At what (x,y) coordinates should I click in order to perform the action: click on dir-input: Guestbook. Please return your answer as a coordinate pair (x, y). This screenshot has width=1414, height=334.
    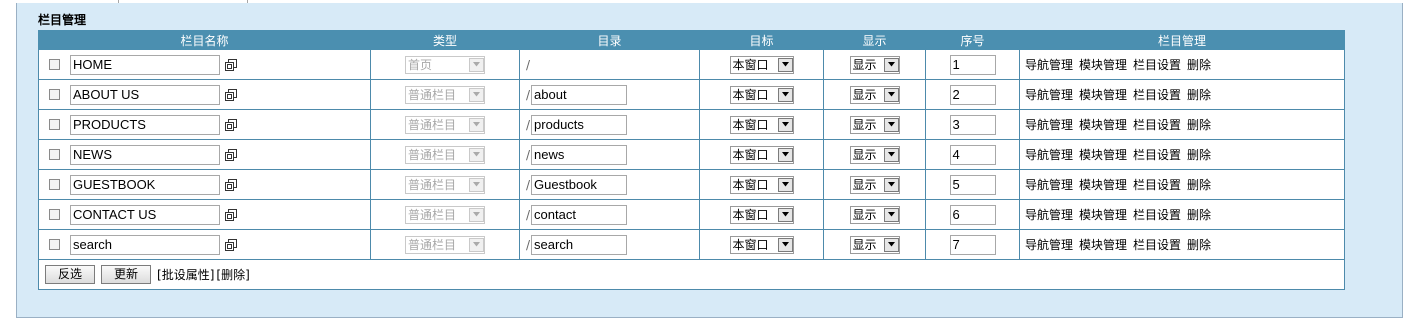
    Looking at the image, I should click on (579, 184).